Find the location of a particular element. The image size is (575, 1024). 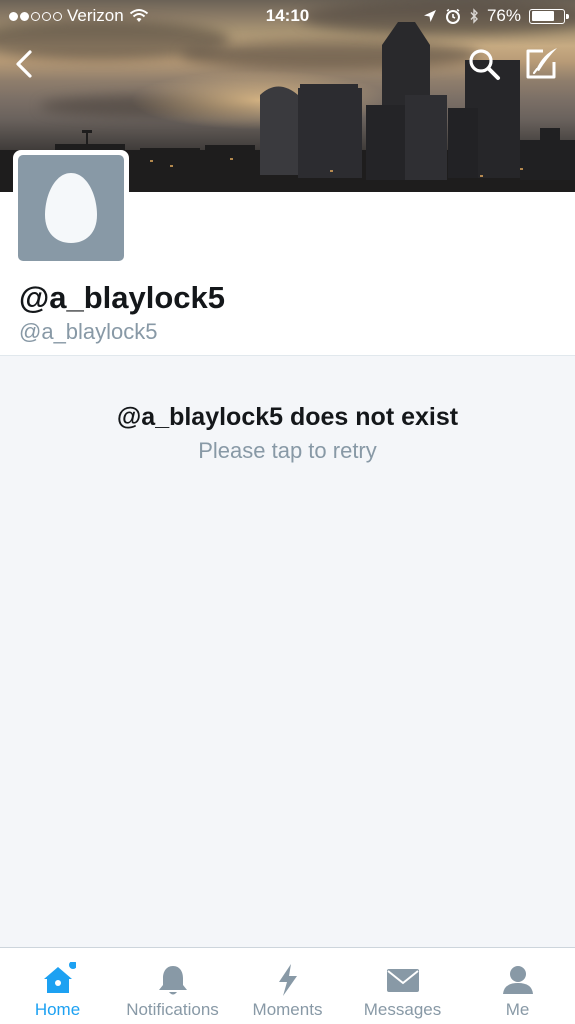

tab-notifications: Notifications is located at coordinates (172, 986).